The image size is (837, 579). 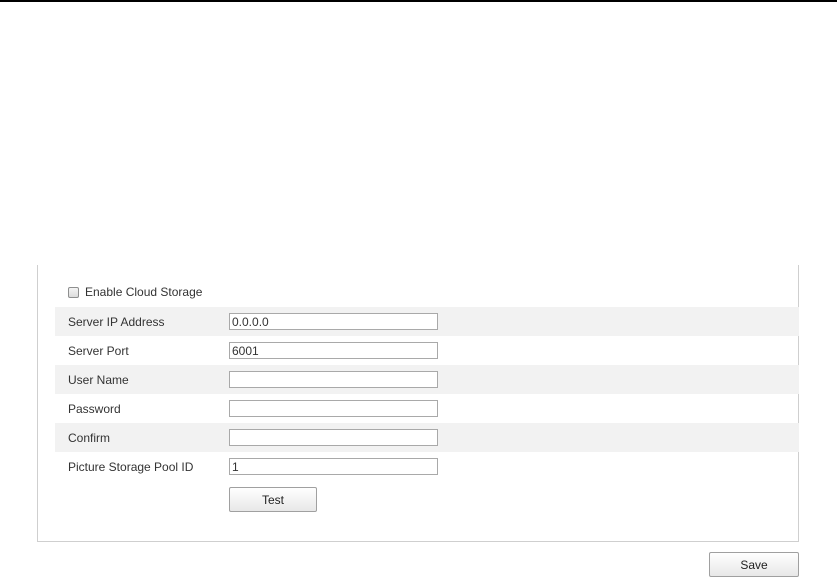 What do you see at coordinates (273, 499) in the screenshot?
I see `test-button: Test` at bounding box center [273, 499].